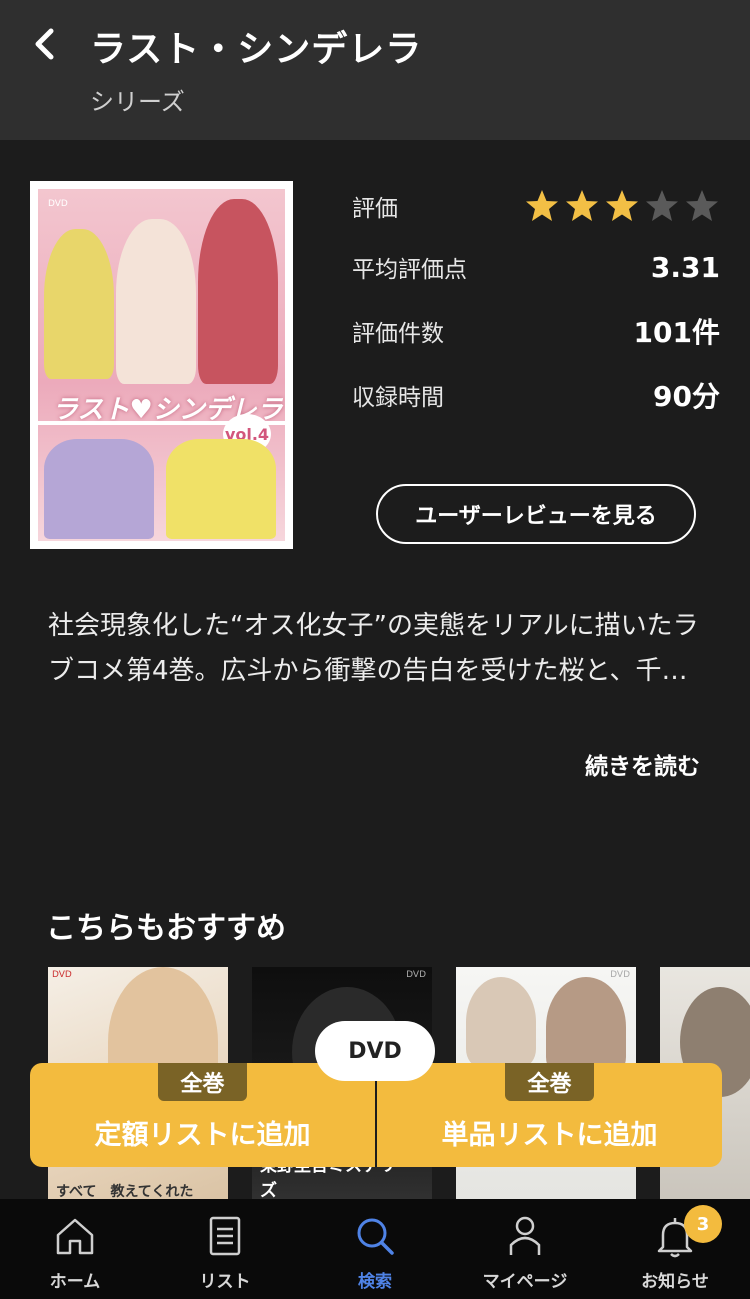 The image size is (750, 1299). What do you see at coordinates (686, 396) in the screenshot?
I see `duration-value: 90分` at bounding box center [686, 396].